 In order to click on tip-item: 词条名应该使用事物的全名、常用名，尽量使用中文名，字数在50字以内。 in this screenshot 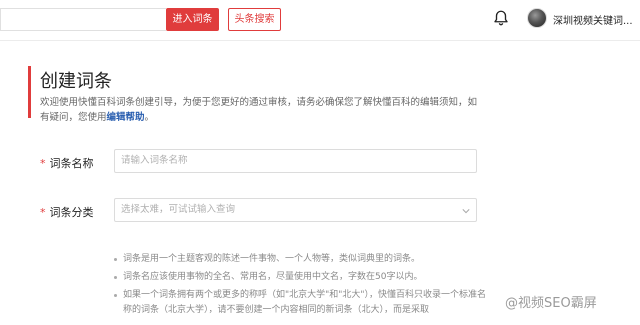, I will do `click(304, 277)`.